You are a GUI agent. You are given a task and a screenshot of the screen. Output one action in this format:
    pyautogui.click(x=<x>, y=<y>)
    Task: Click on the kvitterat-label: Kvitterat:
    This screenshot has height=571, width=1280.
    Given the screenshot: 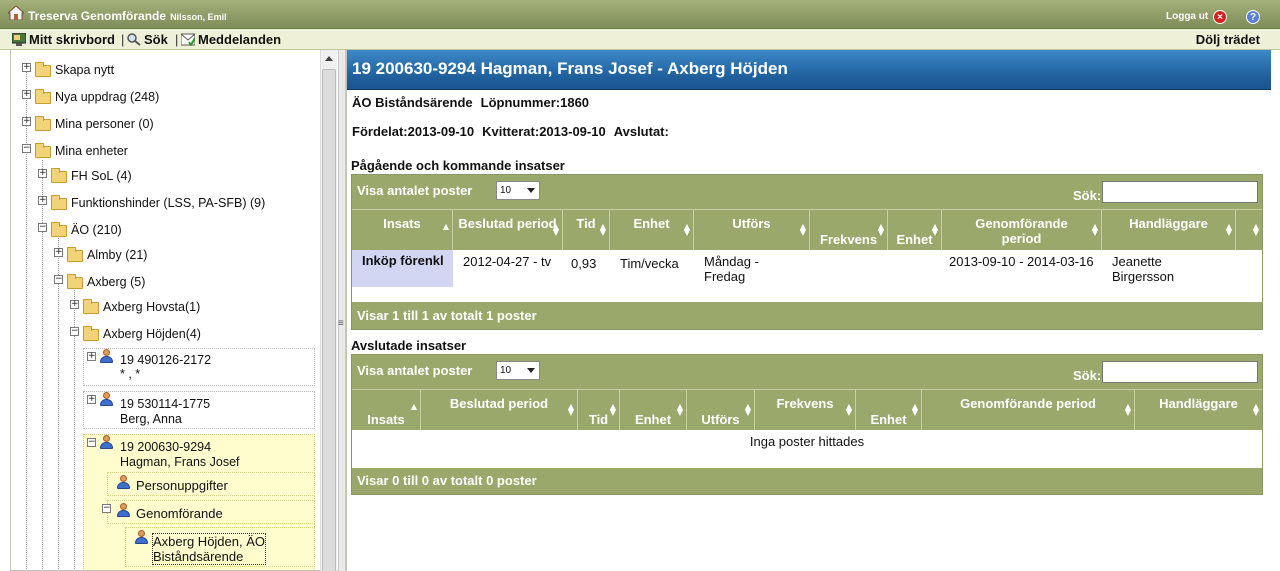 What is the action you would take?
    pyautogui.click(x=511, y=131)
    